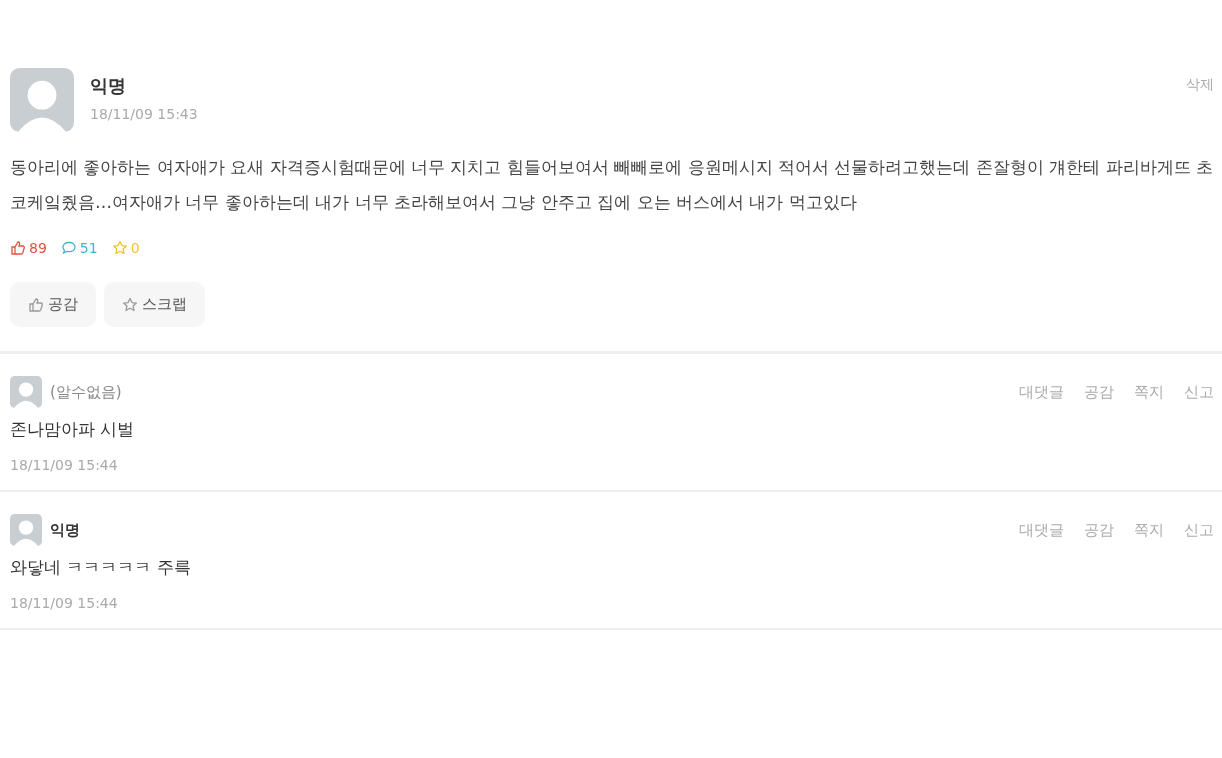  I want to click on post-time: 18/11/09 15:43, so click(144, 114).